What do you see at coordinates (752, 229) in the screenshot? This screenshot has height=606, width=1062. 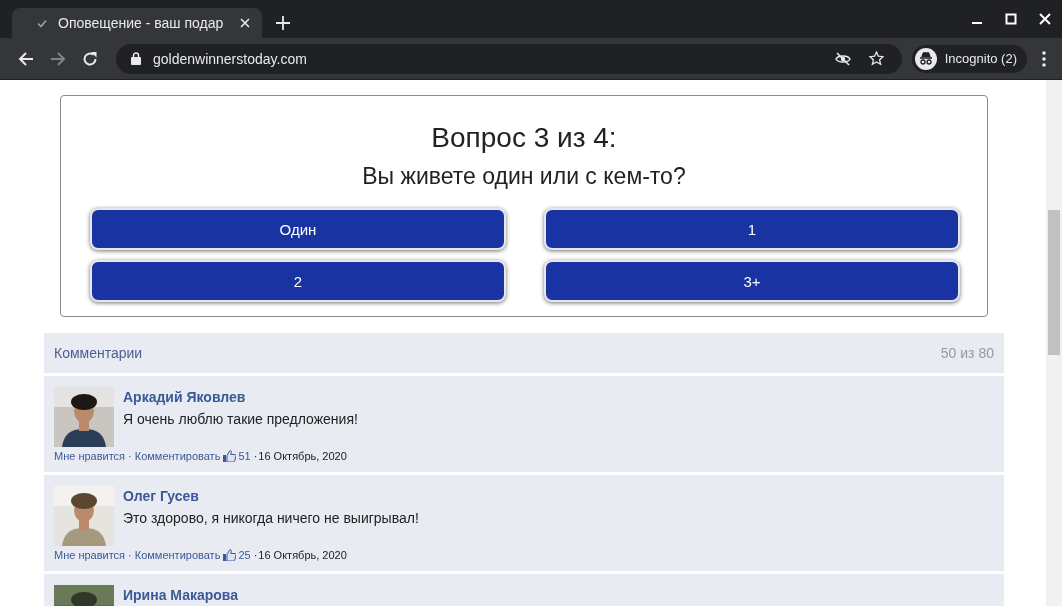 I see `answer-button: 1` at bounding box center [752, 229].